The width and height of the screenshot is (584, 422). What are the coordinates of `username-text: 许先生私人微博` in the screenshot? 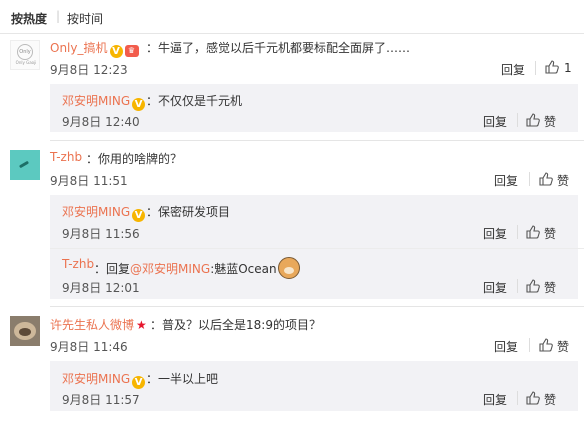 It's located at (92, 325).